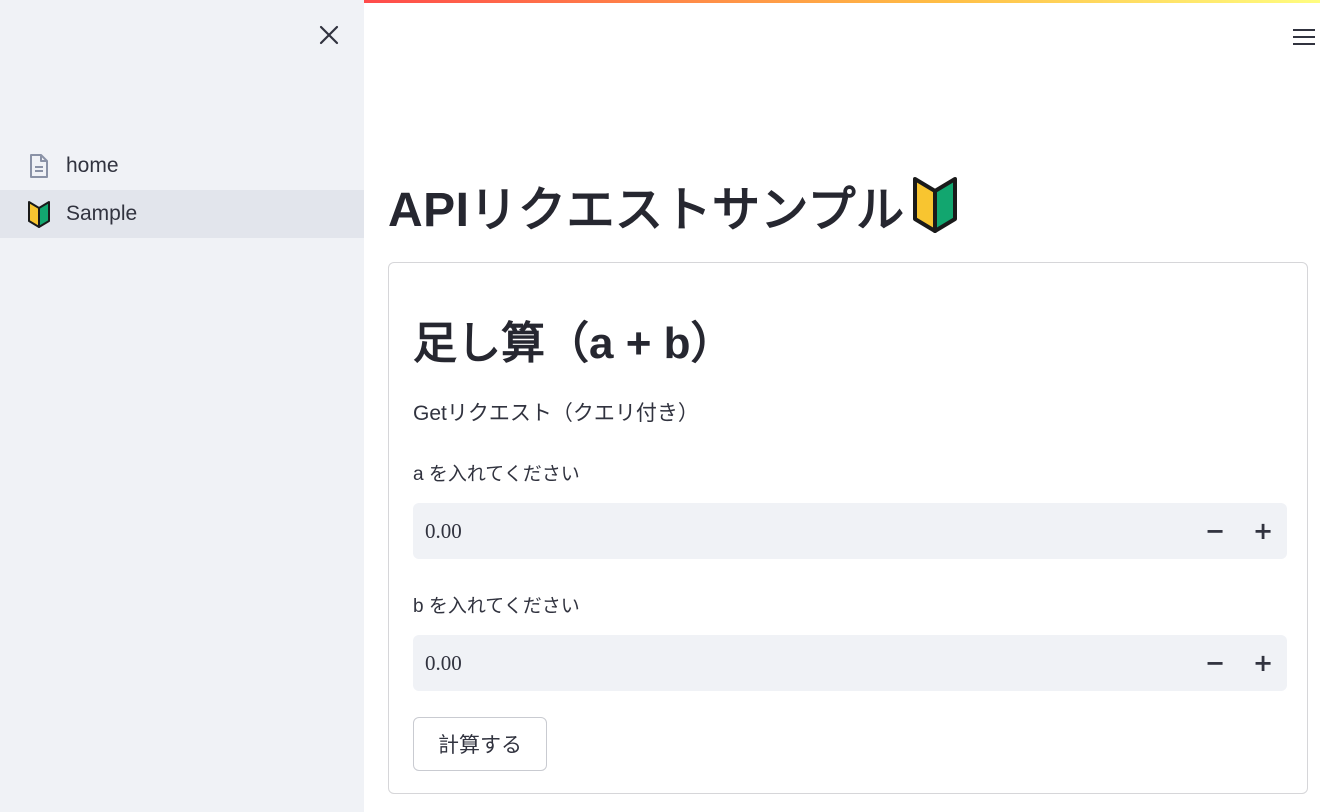  I want to click on calculate-button: 計算する, so click(480, 744).